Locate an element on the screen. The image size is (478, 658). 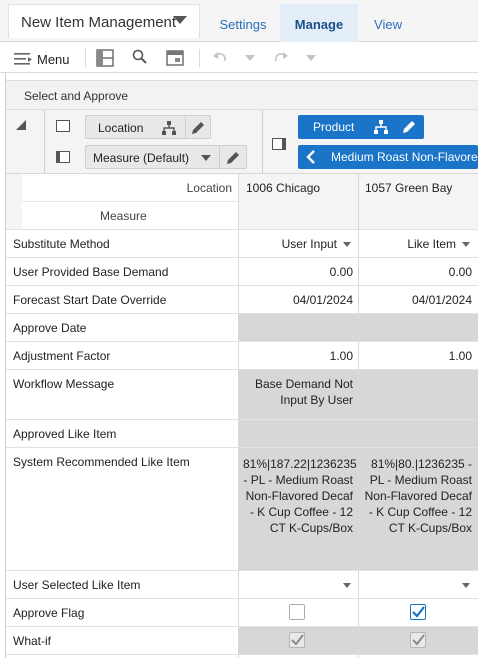
caret-down-icon is located at coordinates (180, 20).